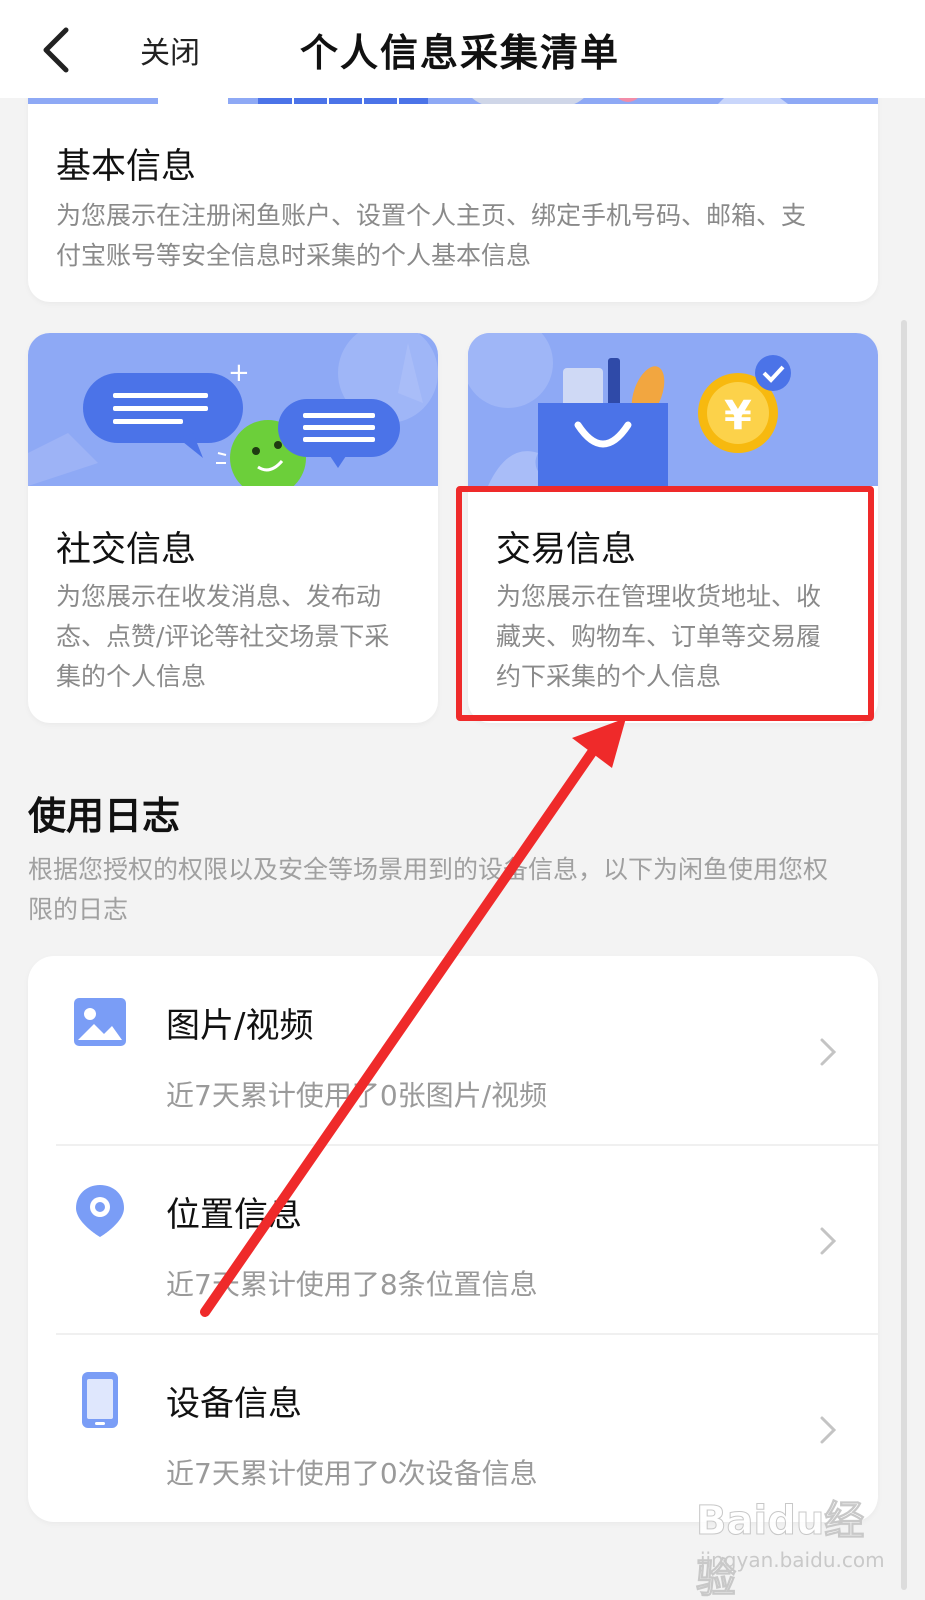 The image size is (925, 1600). I want to click on close-button: 关闭, so click(170, 50).